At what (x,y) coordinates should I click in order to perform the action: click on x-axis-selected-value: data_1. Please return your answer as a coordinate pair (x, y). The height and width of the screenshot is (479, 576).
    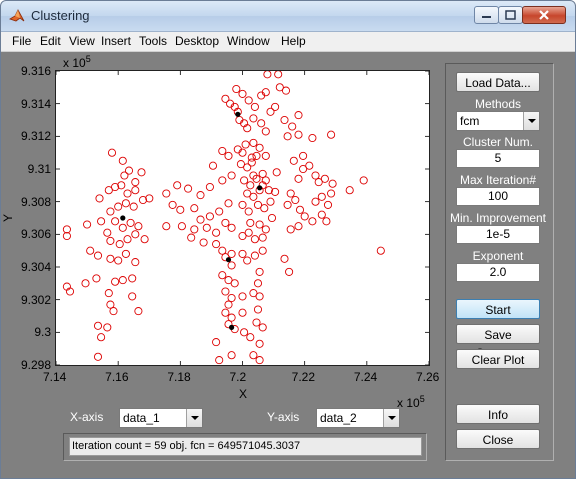
    Looking at the image, I should click on (141, 418).